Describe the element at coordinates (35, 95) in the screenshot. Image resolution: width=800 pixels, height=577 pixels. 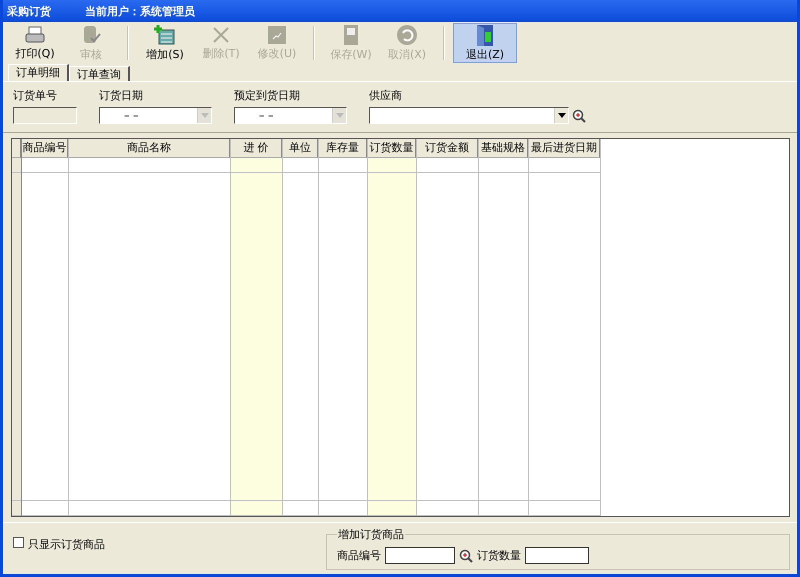
I see `field-label: 订货单号` at that location.